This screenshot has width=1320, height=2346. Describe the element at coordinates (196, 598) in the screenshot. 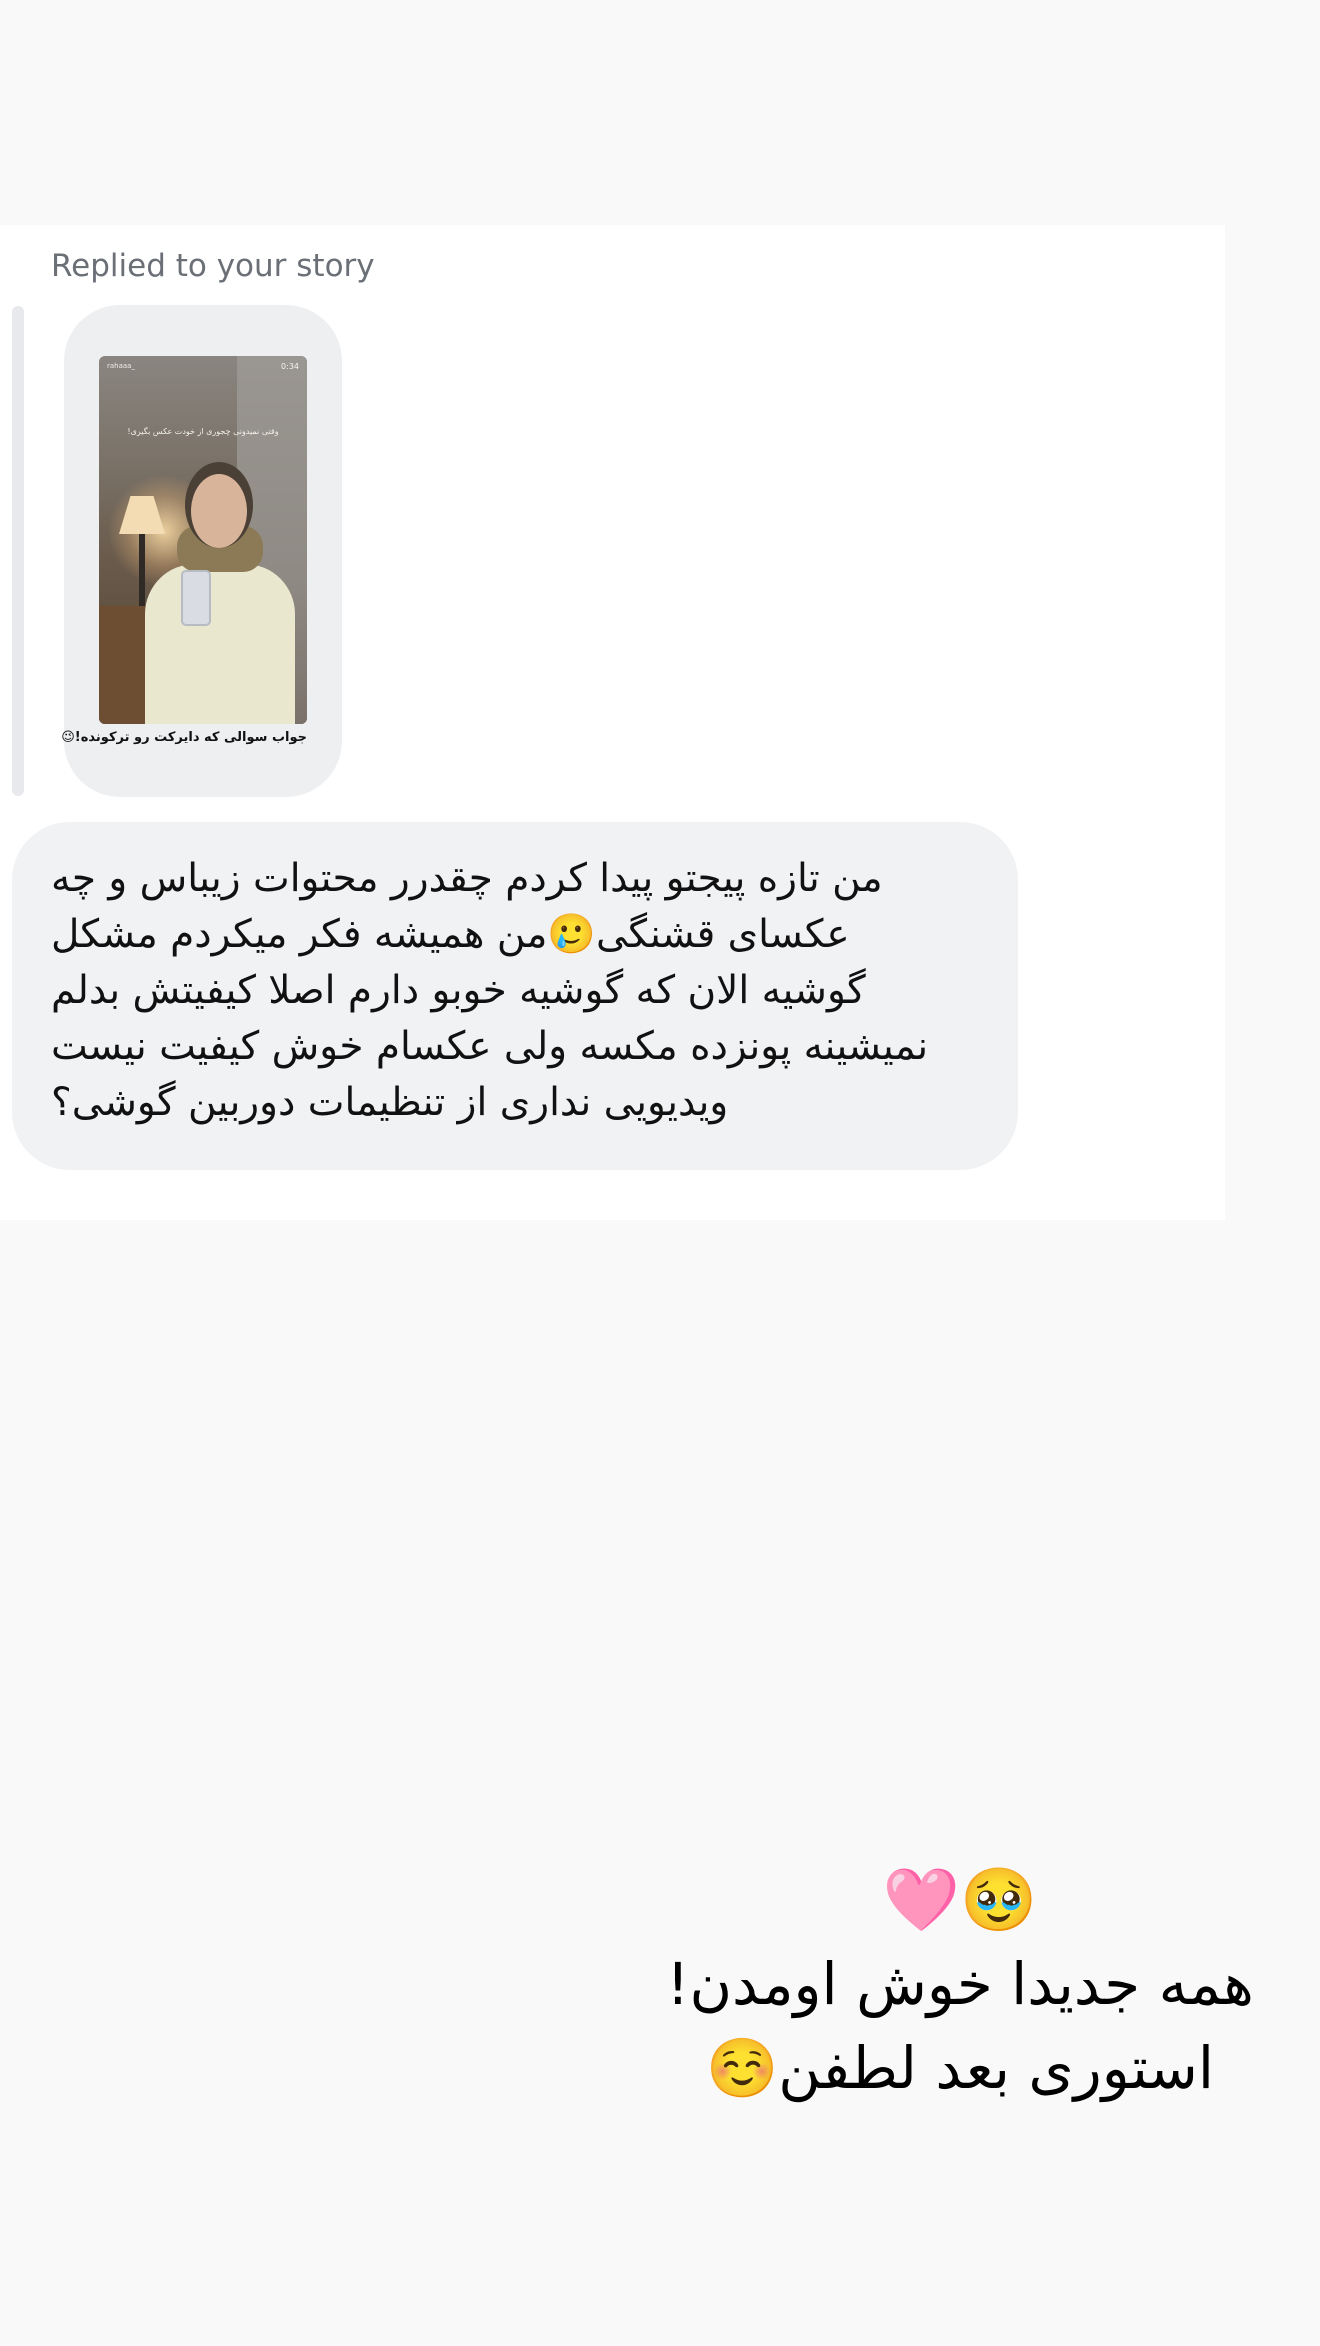

I see `thumbnail-phone` at that location.